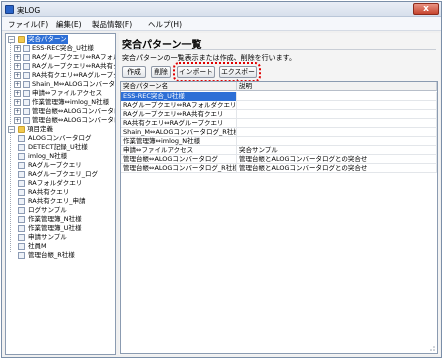 This screenshot has height=359, width=443. I want to click on tree-label: 作業管理簿⇔imlog_N社様, so click(71, 102).